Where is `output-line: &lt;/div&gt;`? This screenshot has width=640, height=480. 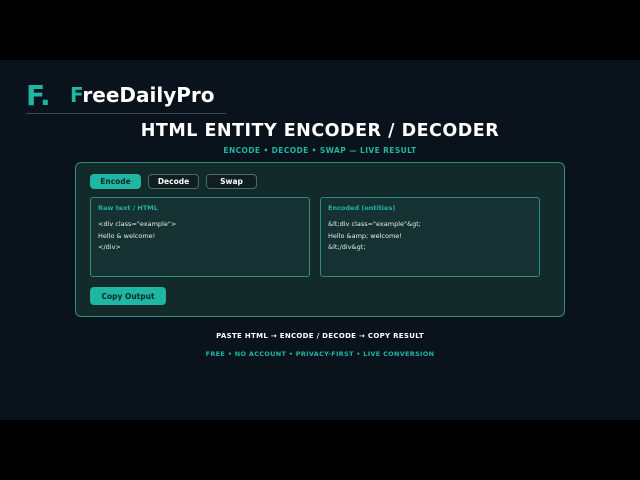 output-line: &lt;/div&gt; is located at coordinates (347, 247).